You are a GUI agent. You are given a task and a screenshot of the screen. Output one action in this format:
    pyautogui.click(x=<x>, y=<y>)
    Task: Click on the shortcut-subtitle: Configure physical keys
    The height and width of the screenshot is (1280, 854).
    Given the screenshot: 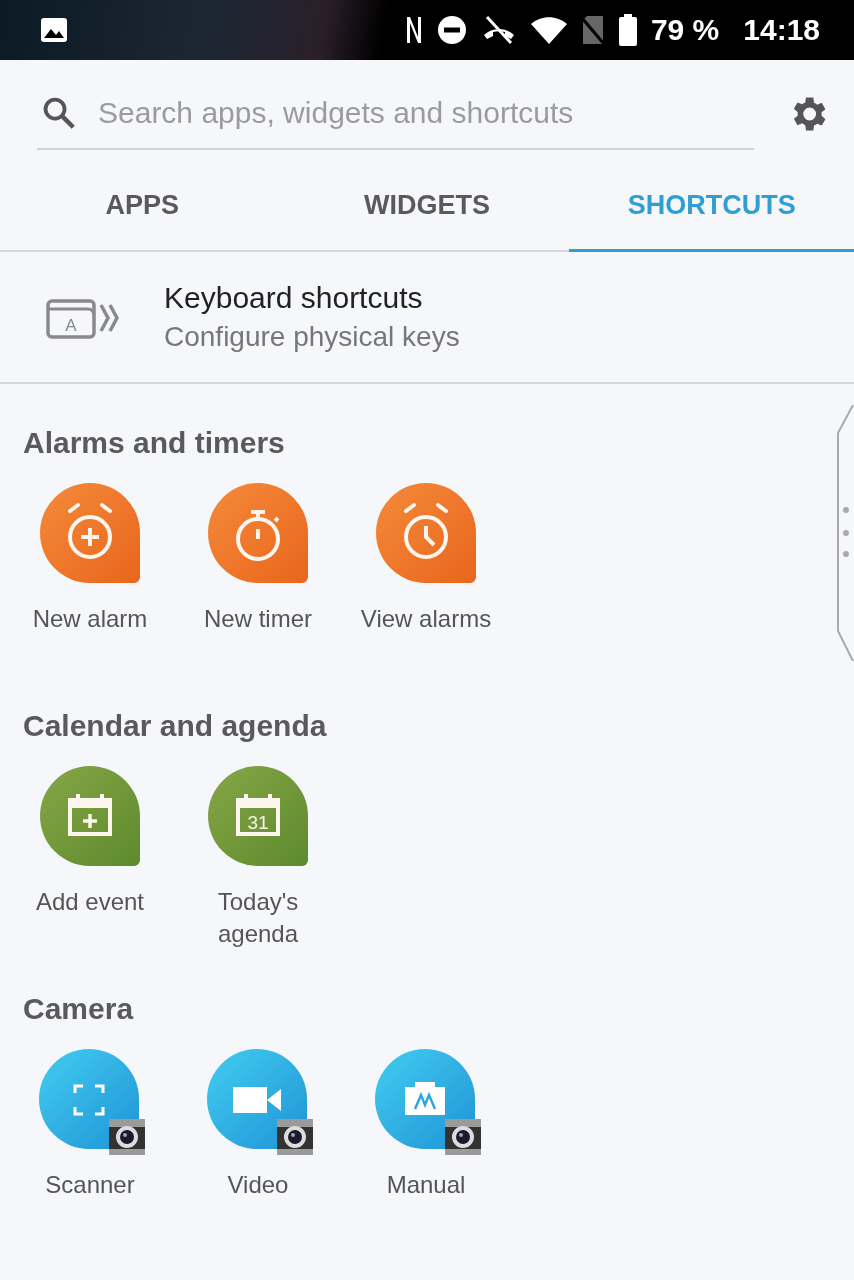 What is the action you would take?
    pyautogui.click(x=312, y=337)
    